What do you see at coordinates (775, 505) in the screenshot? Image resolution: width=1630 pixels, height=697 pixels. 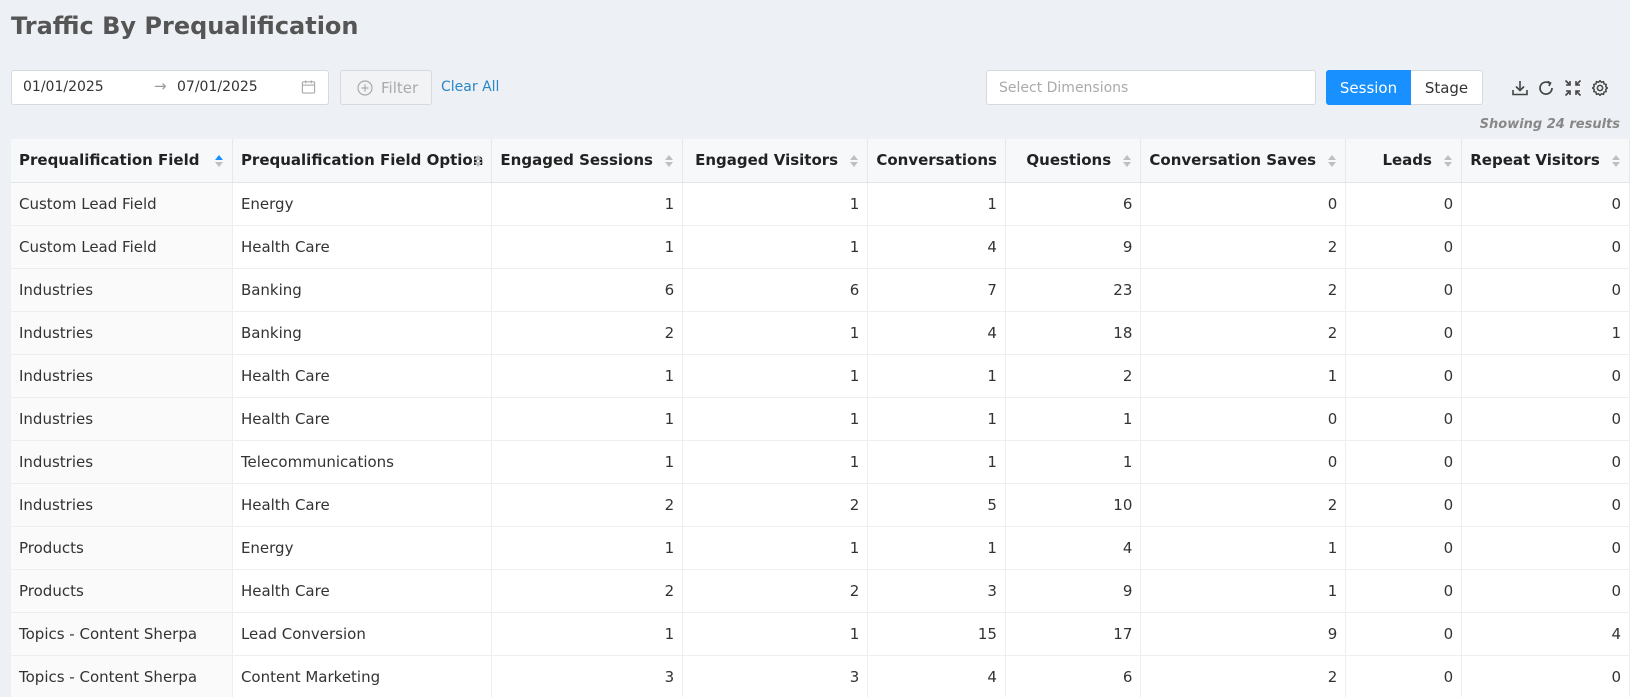 I see `cell-engaged-visitors: 2` at bounding box center [775, 505].